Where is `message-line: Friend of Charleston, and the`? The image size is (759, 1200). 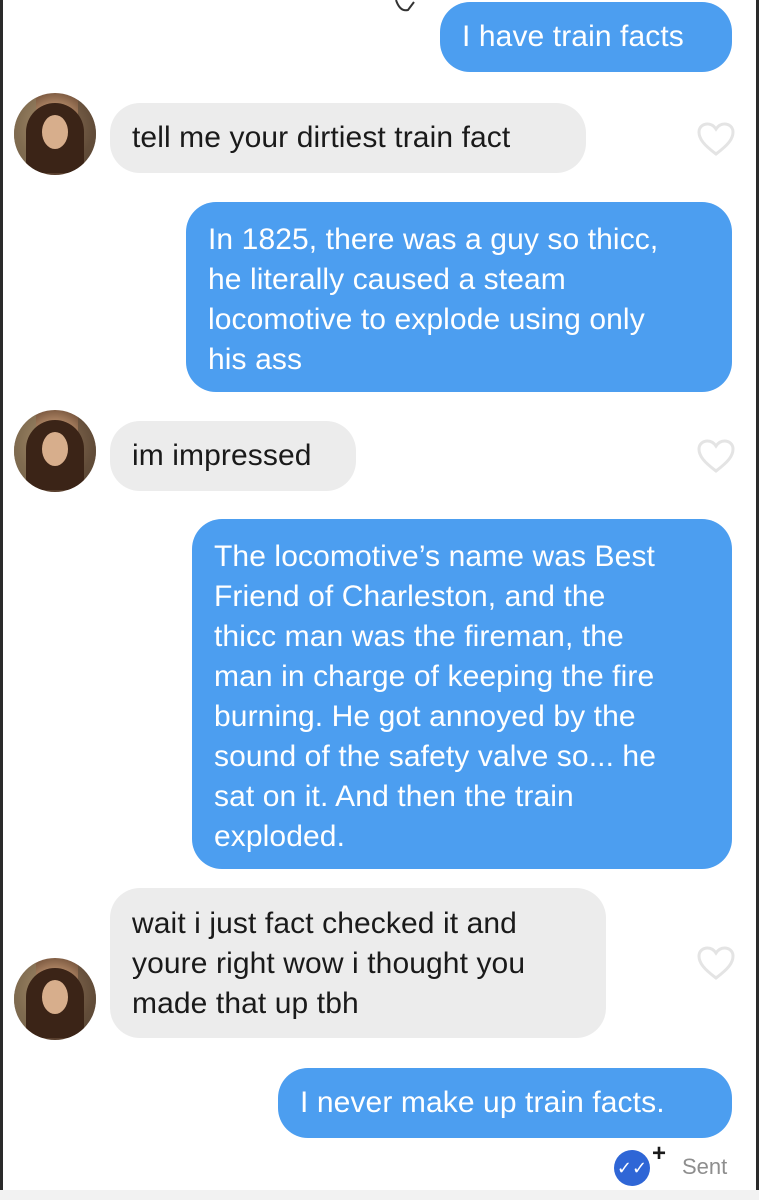
message-line: Friend of Charleston, and the is located at coordinates (410, 596).